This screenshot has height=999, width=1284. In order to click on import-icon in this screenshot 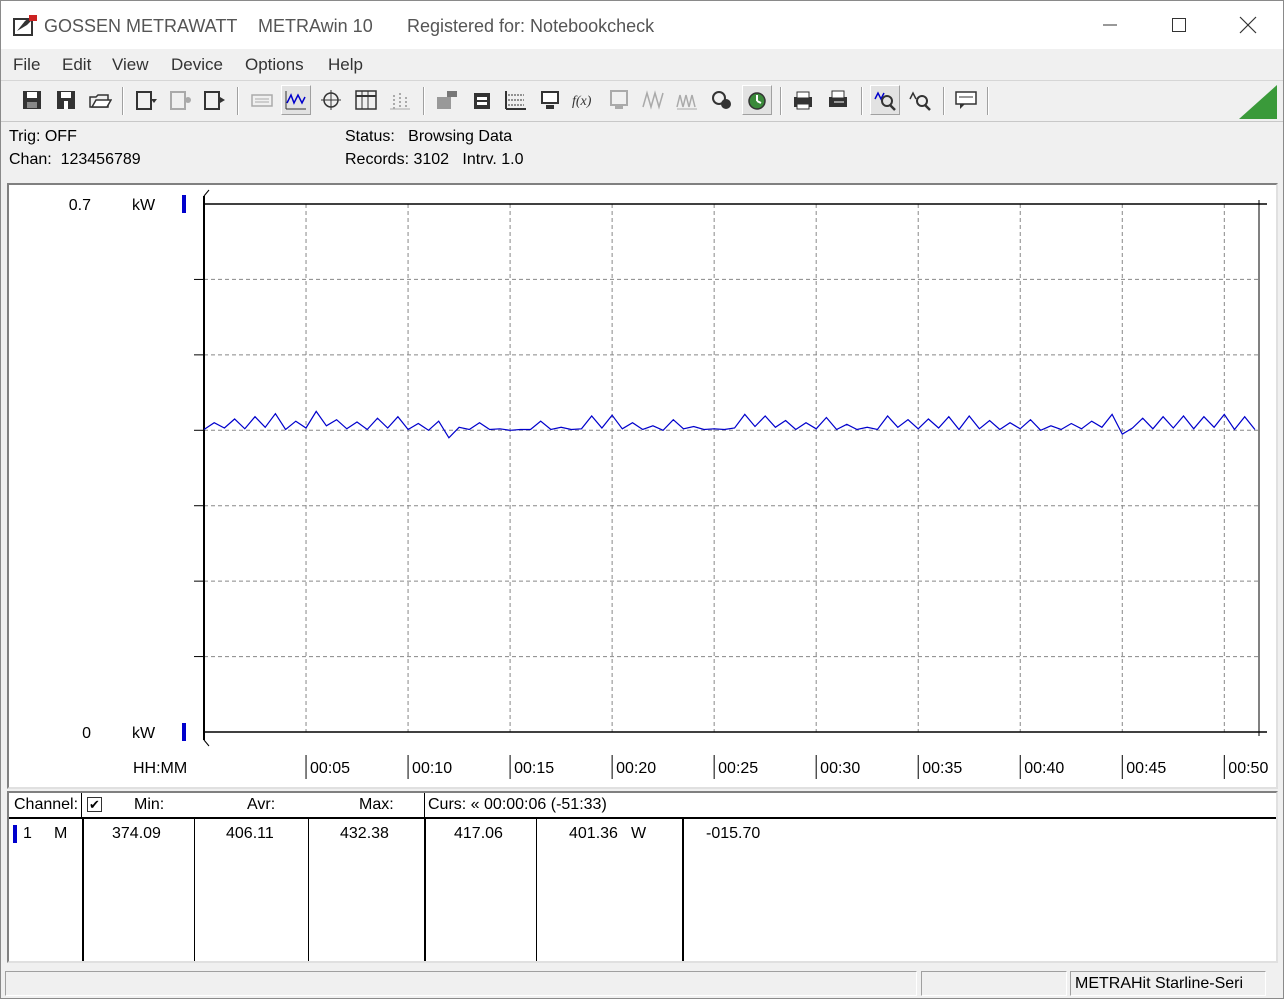, I will do `click(482, 100)`.